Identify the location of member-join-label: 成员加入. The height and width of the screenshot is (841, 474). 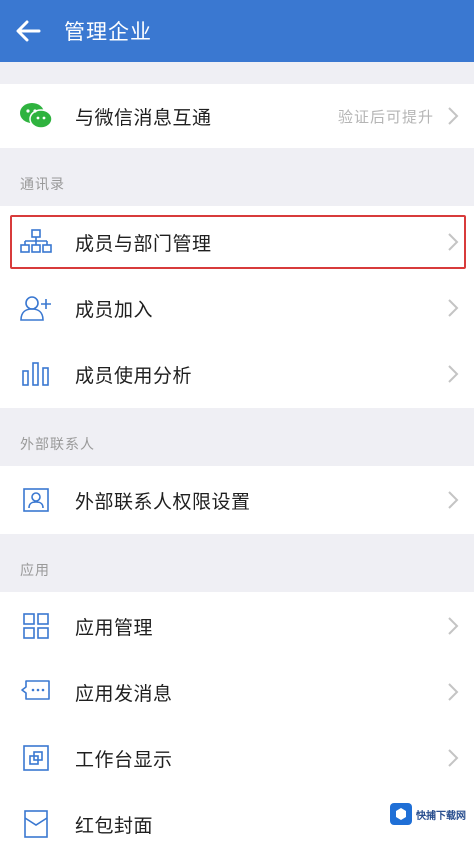
(114, 309).